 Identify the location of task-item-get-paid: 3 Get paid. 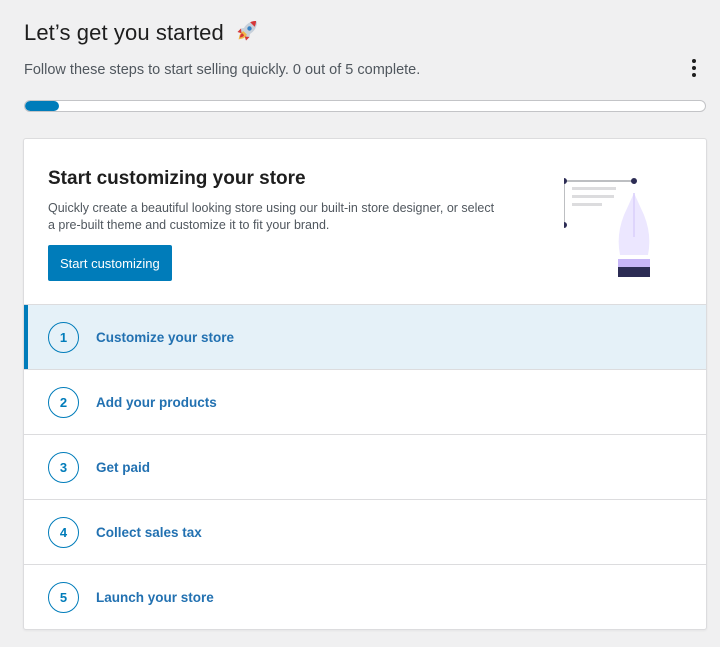
(365, 467).